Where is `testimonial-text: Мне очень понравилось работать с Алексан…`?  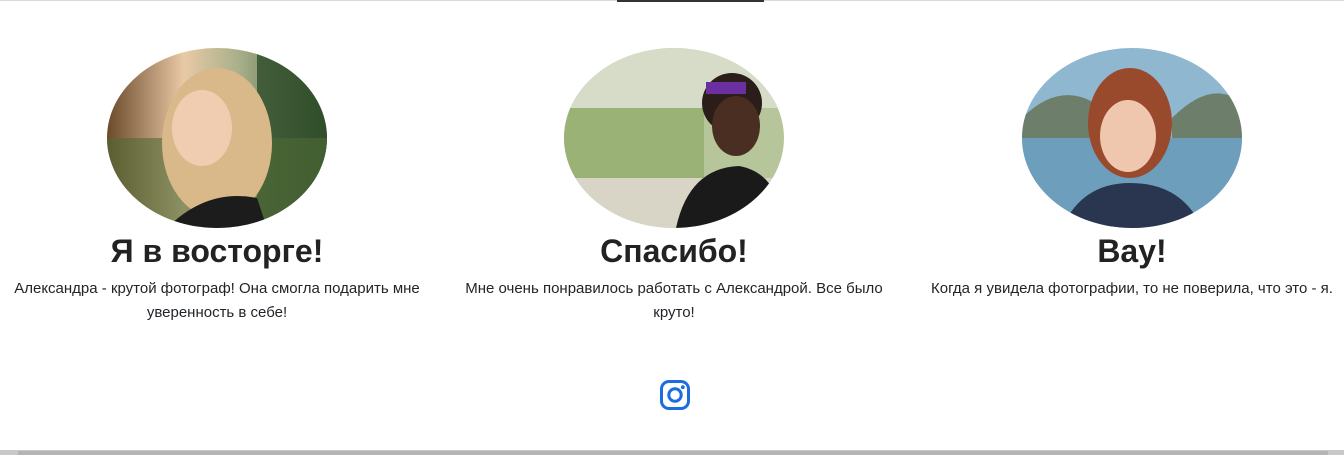 testimonial-text: Мне очень понравилось работать с Алексан… is located at coordinates (674, 300).